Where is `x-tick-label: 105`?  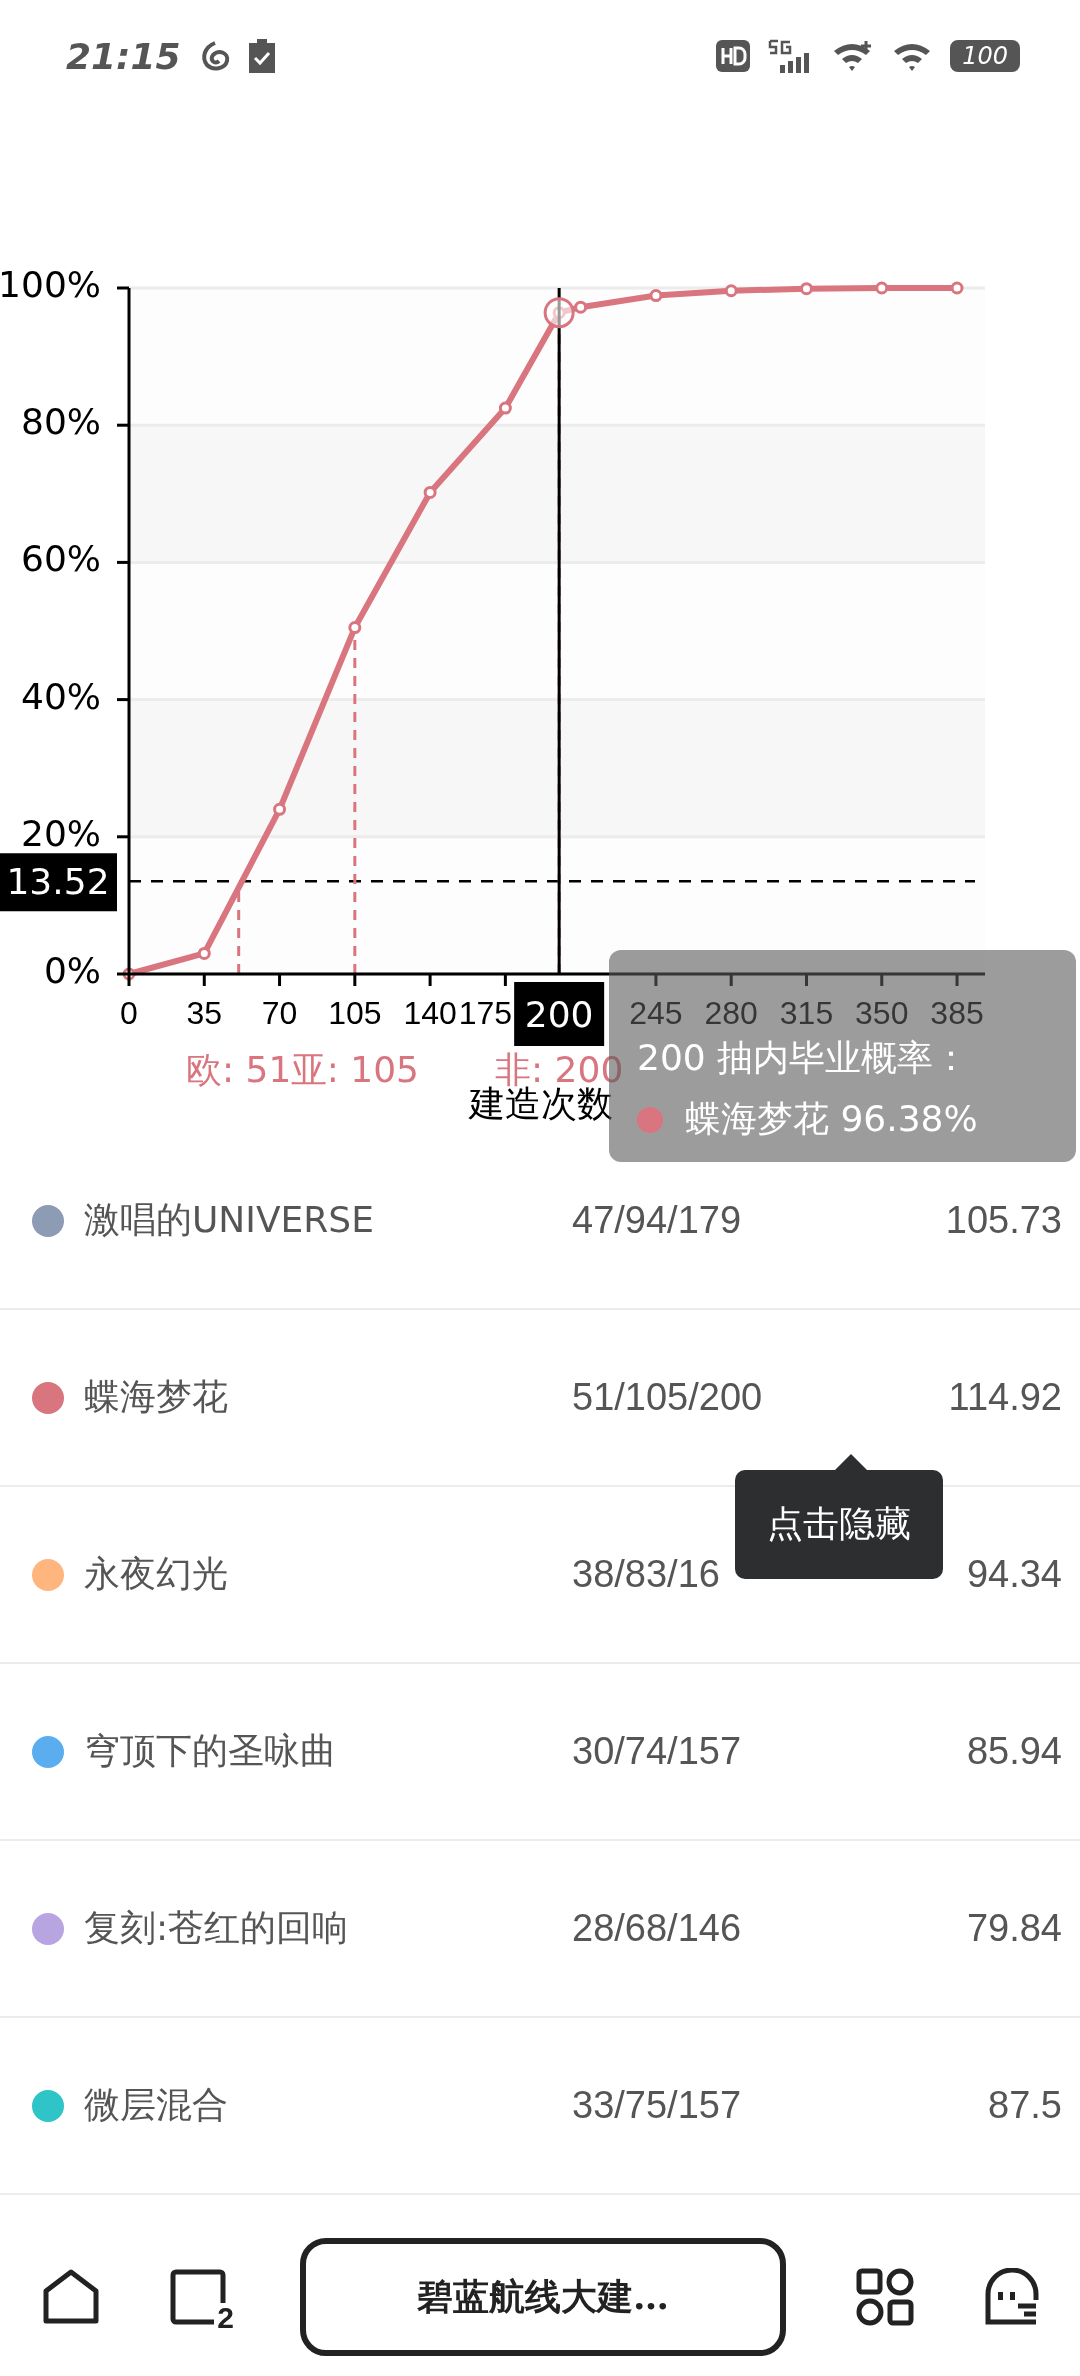
x-tick-label: 105 is located at coordinates (355, 1013).